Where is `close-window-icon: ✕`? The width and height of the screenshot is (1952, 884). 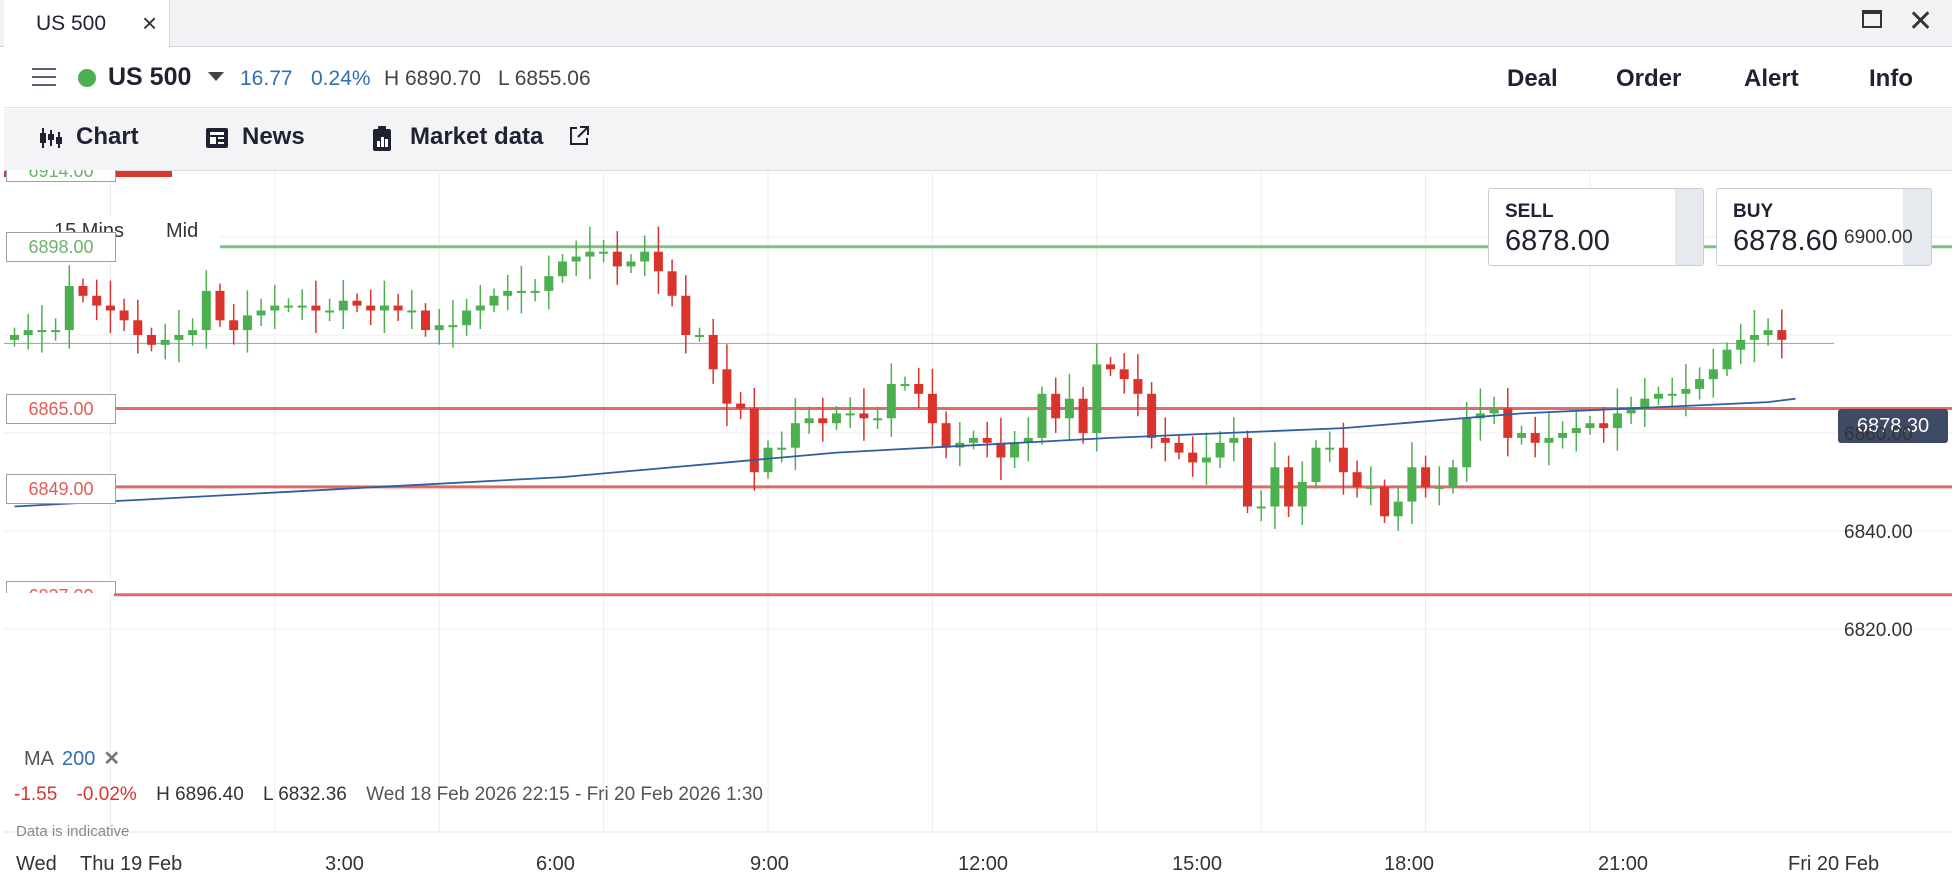
close-window-icon: ✕ is located at coordinates (1920, 21).